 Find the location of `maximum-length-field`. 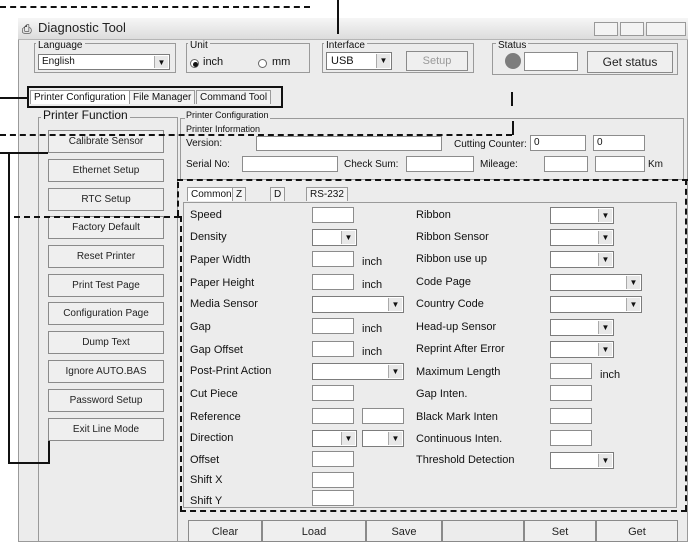

maximum-length-field is located at coordinates (571, 371).